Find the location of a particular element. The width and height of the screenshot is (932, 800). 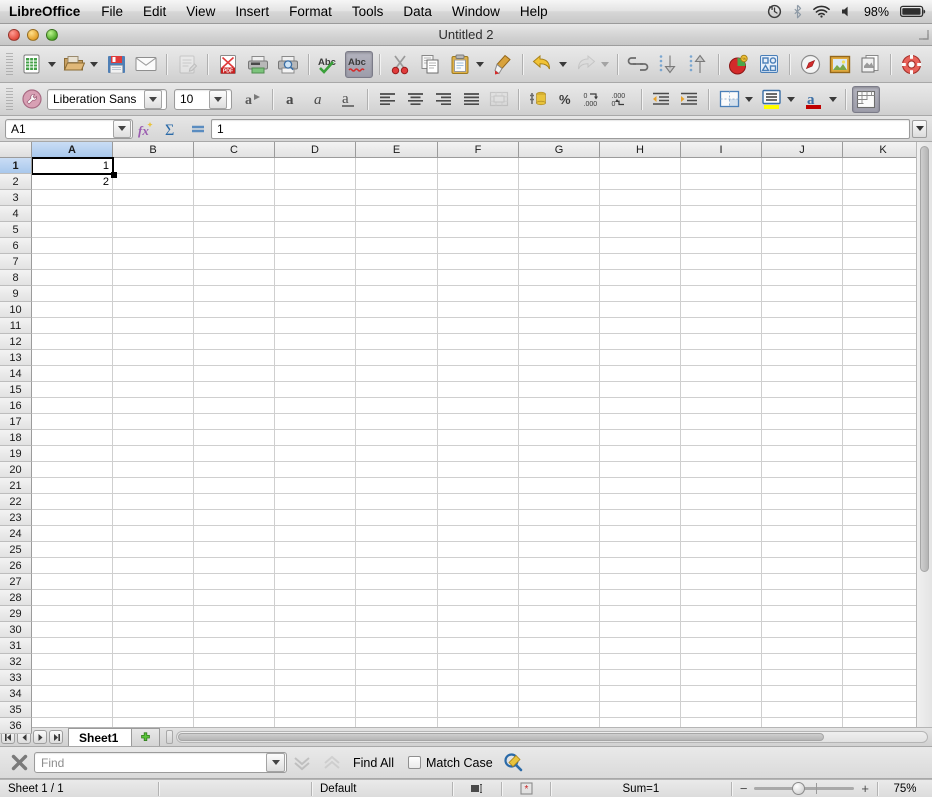

cell-B11 is located at coordinates (153, 326).